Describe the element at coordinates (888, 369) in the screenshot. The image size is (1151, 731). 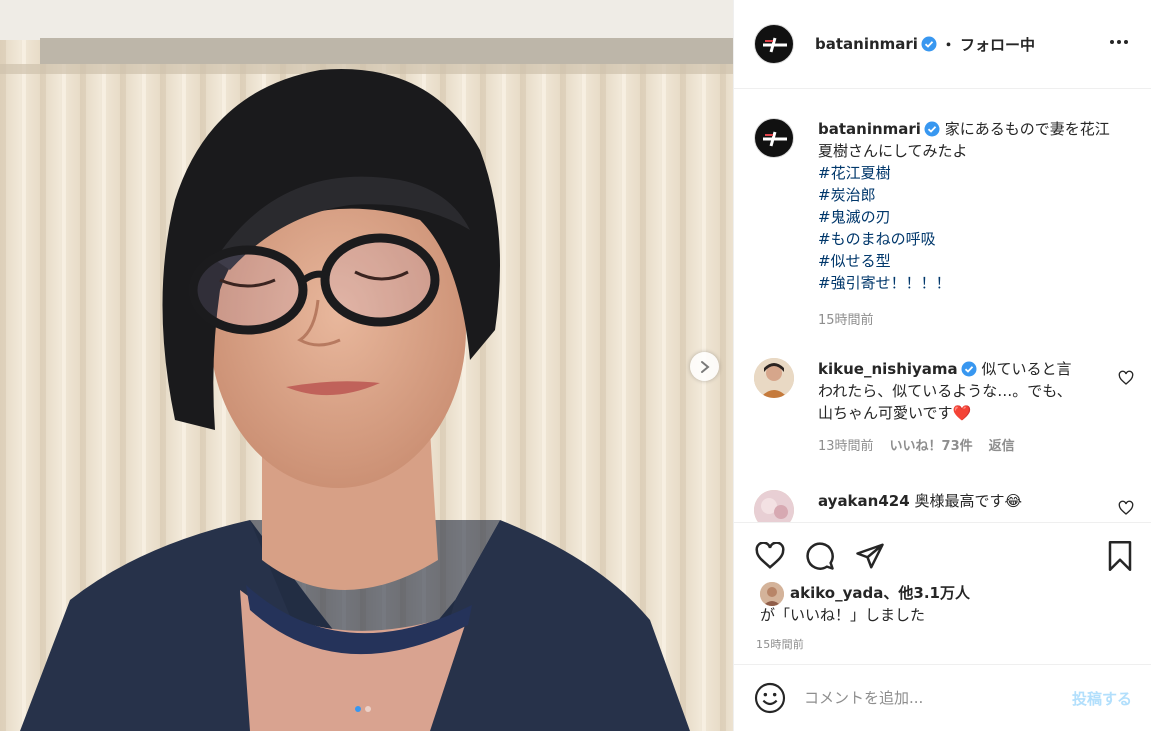
I see `commenter-username: kikue_nishiyama` at that location.